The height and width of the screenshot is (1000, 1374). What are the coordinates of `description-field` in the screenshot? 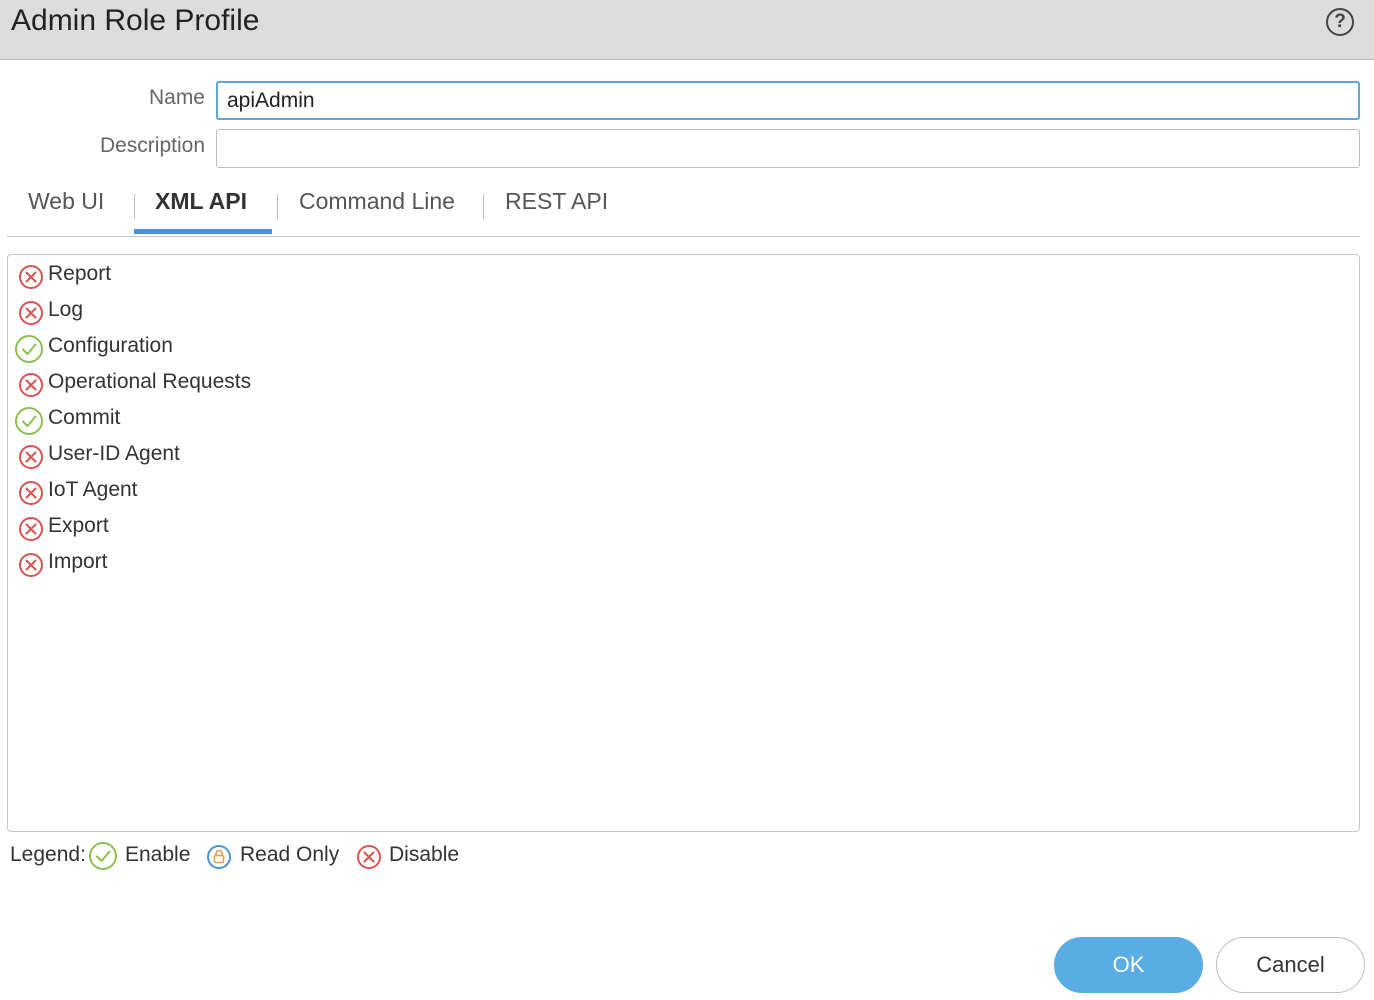 It's located at (788, 148).